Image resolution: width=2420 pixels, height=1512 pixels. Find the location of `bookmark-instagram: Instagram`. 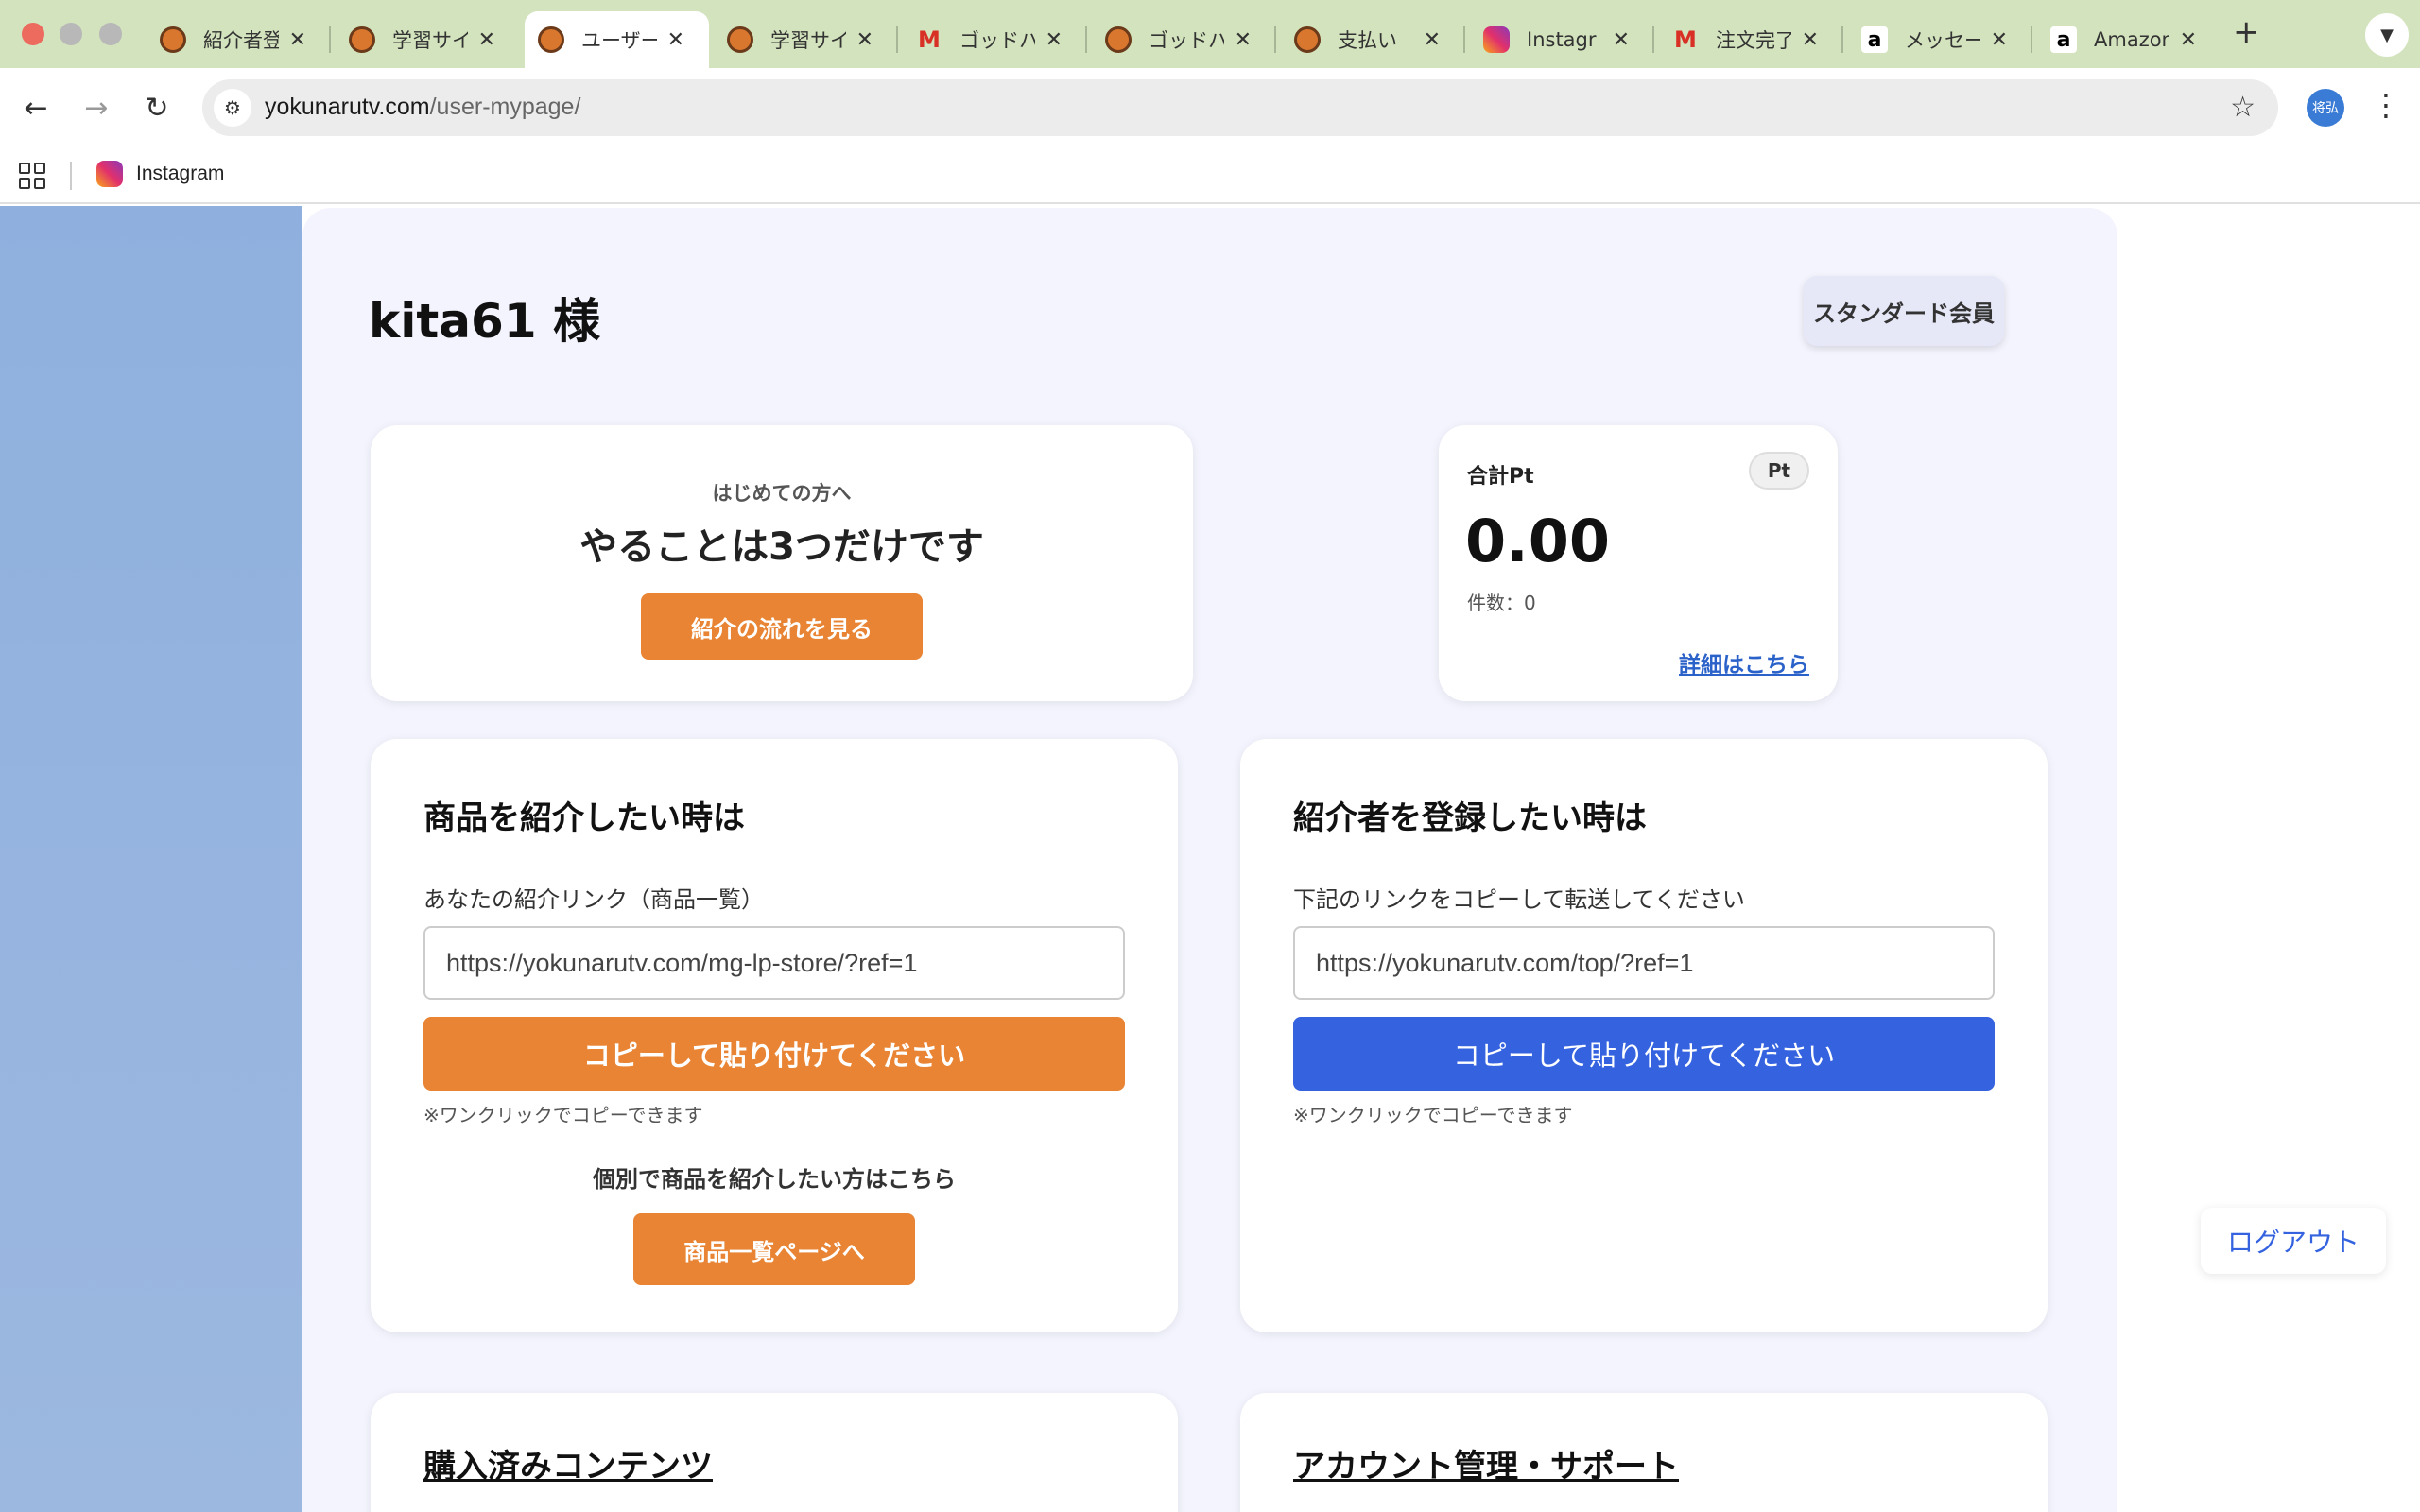

bookmark-instagram: Instagram is located at coordinates (160, 174).